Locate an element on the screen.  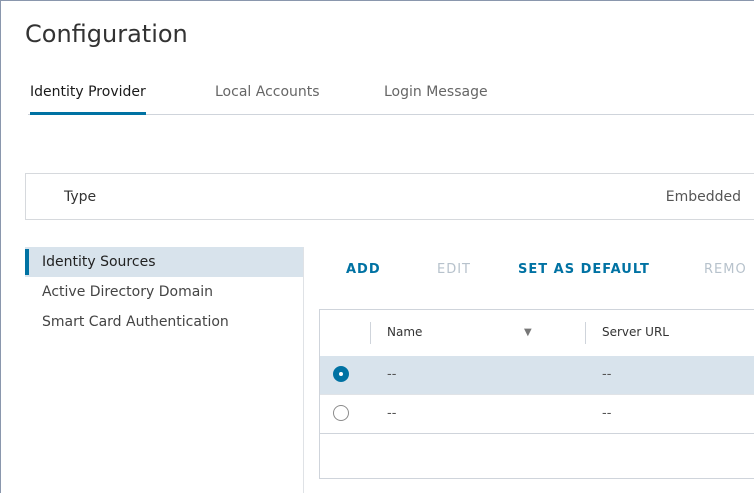
add-button: ADD is located at coordinates (363, 269).